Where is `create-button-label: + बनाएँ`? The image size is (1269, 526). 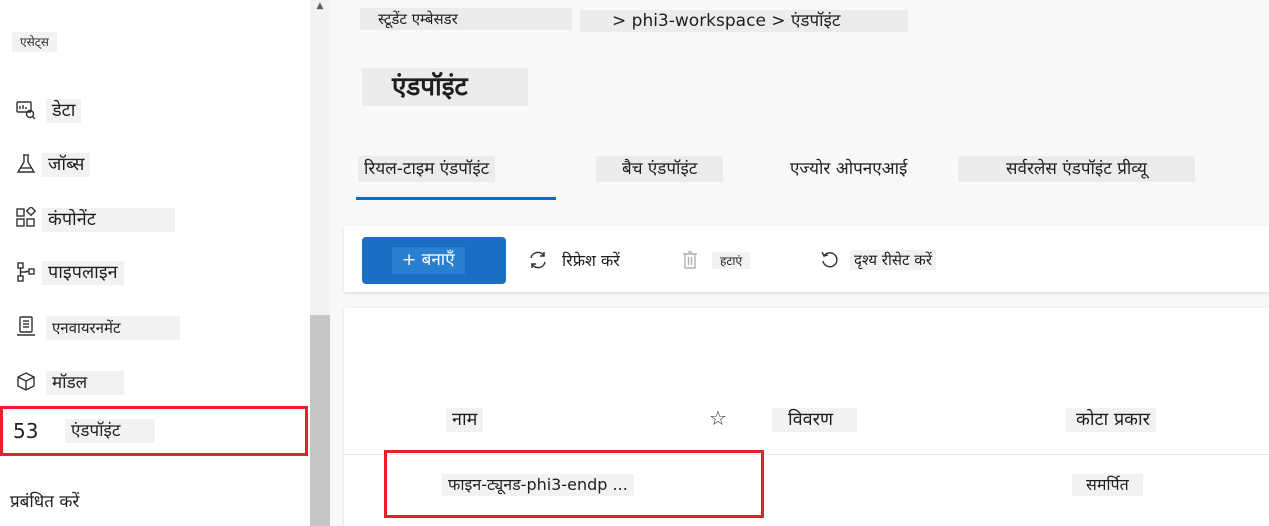
create-button-label: + बनाएँ is located at coordinates (428, 260).